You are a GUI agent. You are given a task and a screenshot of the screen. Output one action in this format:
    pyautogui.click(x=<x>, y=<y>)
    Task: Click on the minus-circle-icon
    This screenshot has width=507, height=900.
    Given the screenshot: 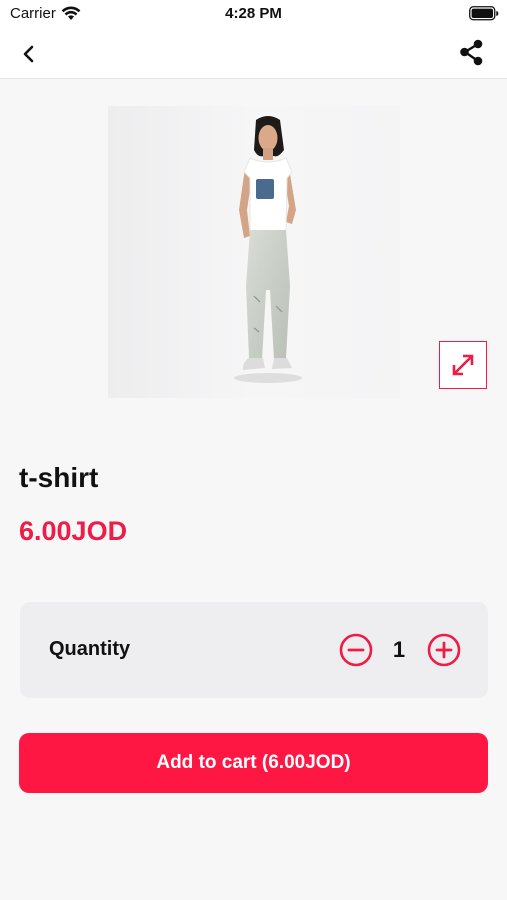 What is the action you would take?
    pyautogui.click(x=356, y=650)
    